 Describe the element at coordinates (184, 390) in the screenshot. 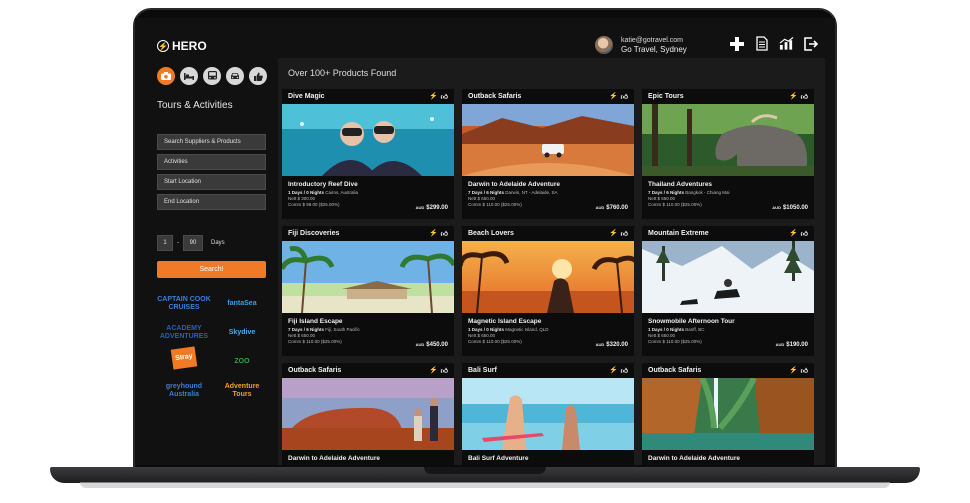

I see `partner-logo: greyhound Australia` at that location.